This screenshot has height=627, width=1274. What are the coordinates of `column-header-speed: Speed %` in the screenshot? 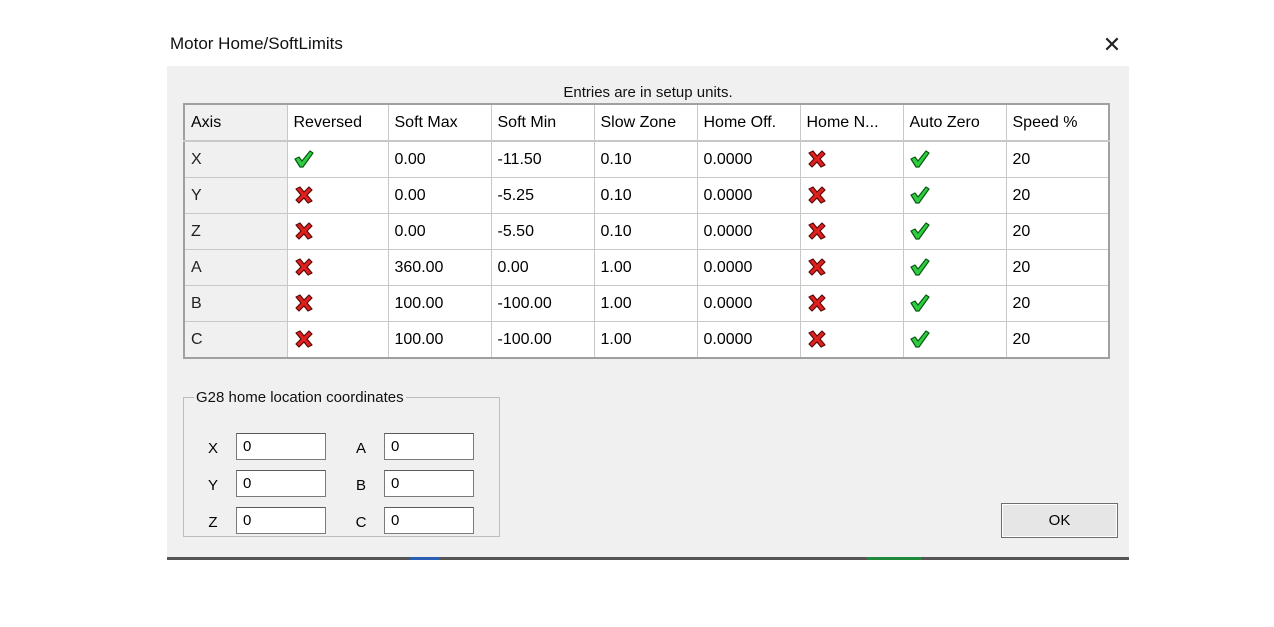 It's located at (1057, 122).